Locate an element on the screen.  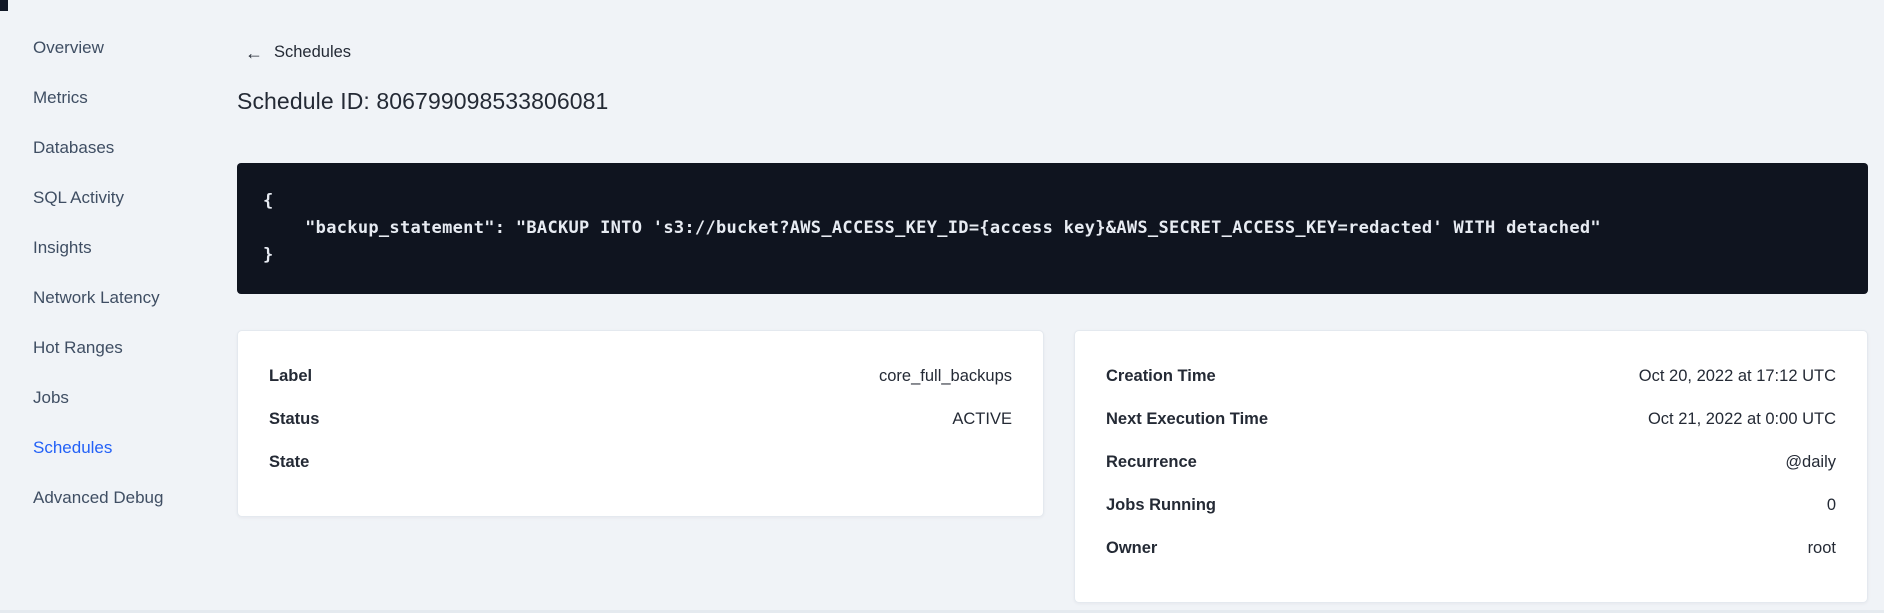
creation-time-key: Creation Time is located at coordinates (1161, 376).